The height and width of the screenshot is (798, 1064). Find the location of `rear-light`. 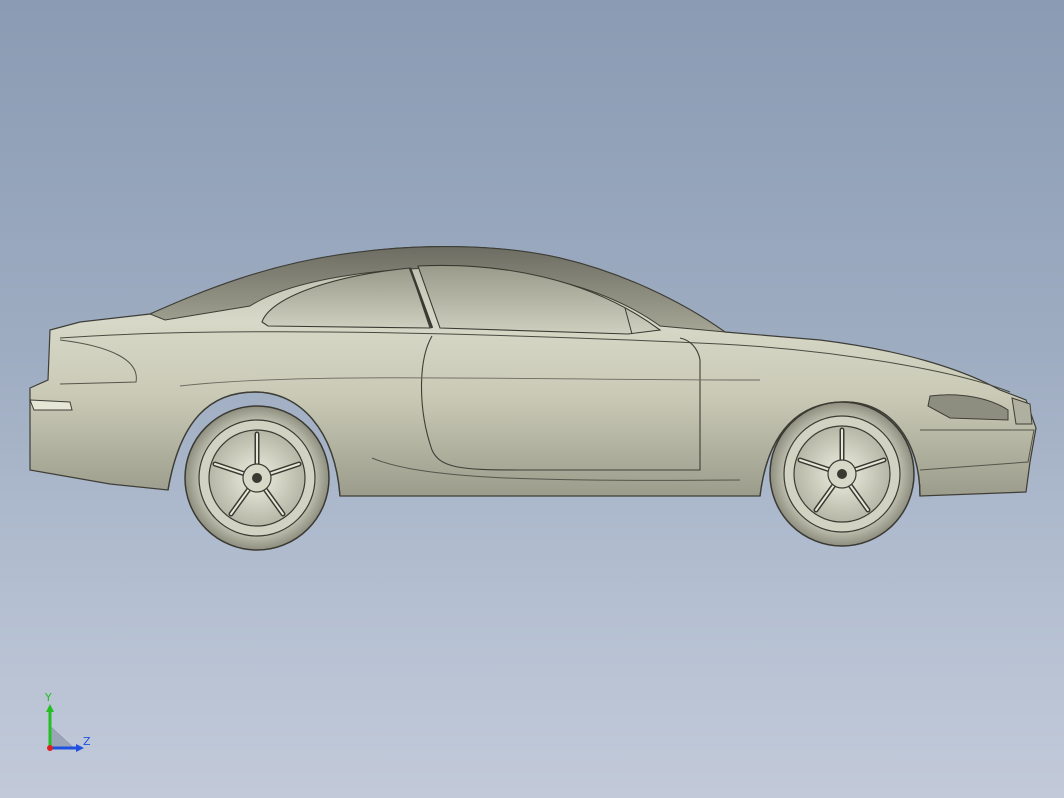

rear-light is located at coordinates (51, 405).